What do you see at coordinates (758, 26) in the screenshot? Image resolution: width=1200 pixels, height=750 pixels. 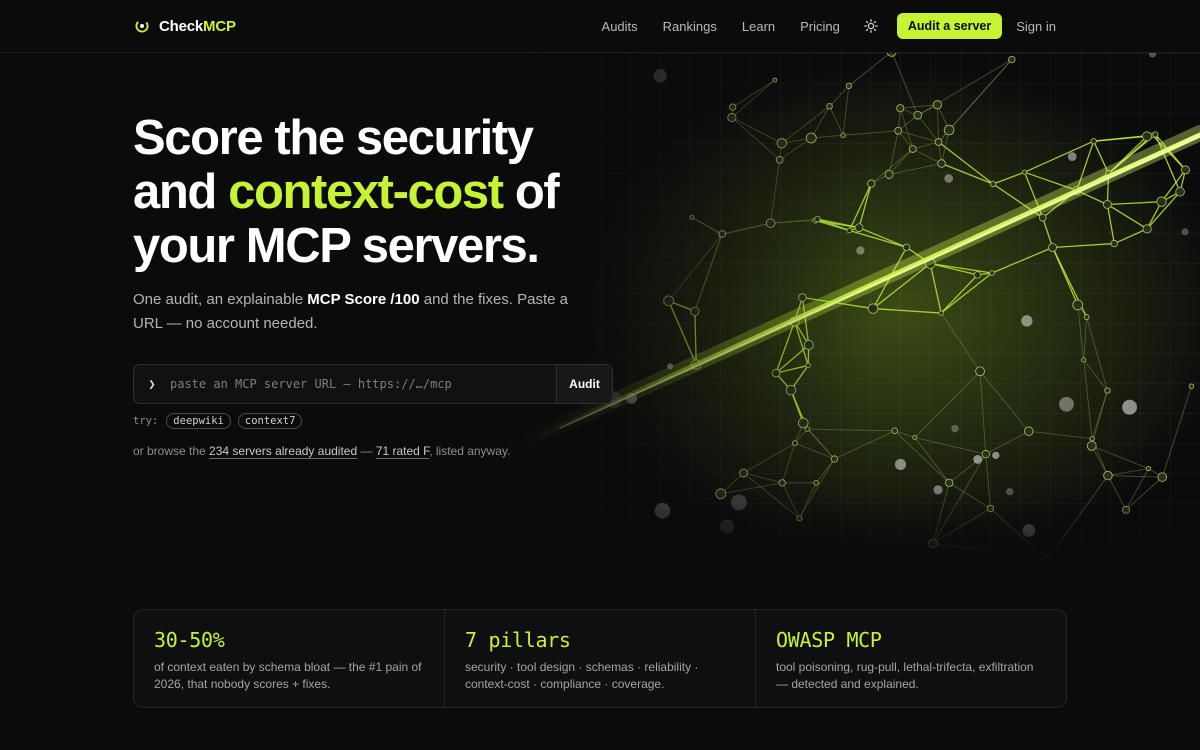 I see `nav-link-learn: Learn` at bounding box center [758, 26].